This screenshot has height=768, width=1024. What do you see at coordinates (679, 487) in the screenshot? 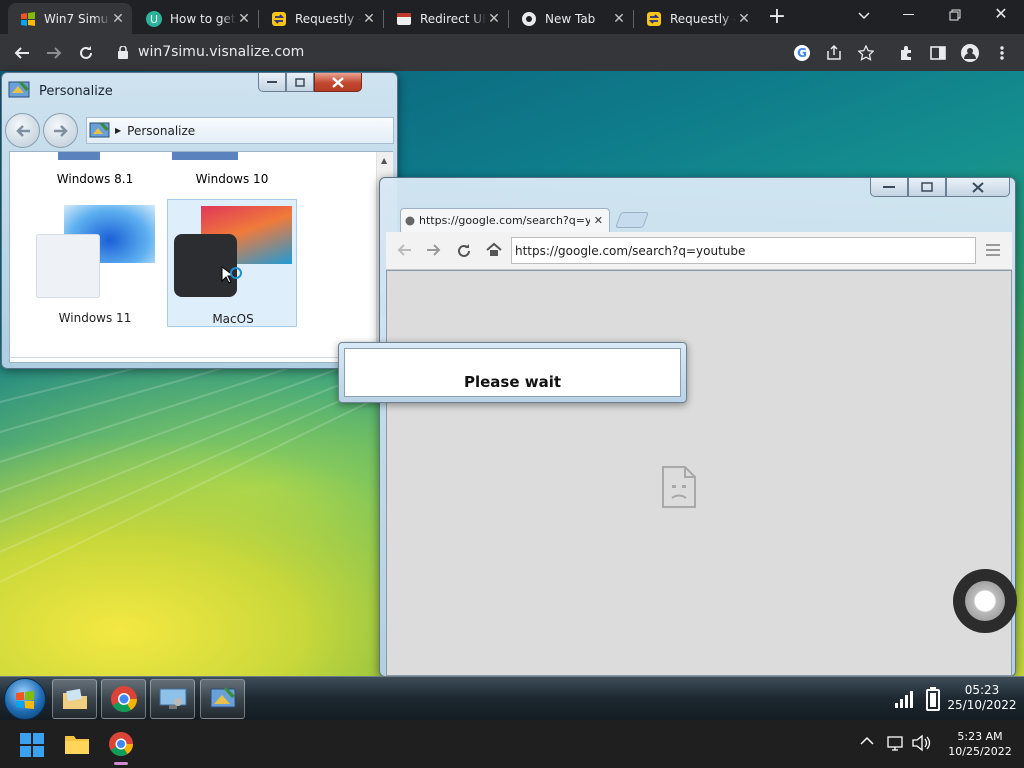
I see `sad-page-icon` at bounding box center [679, 487].